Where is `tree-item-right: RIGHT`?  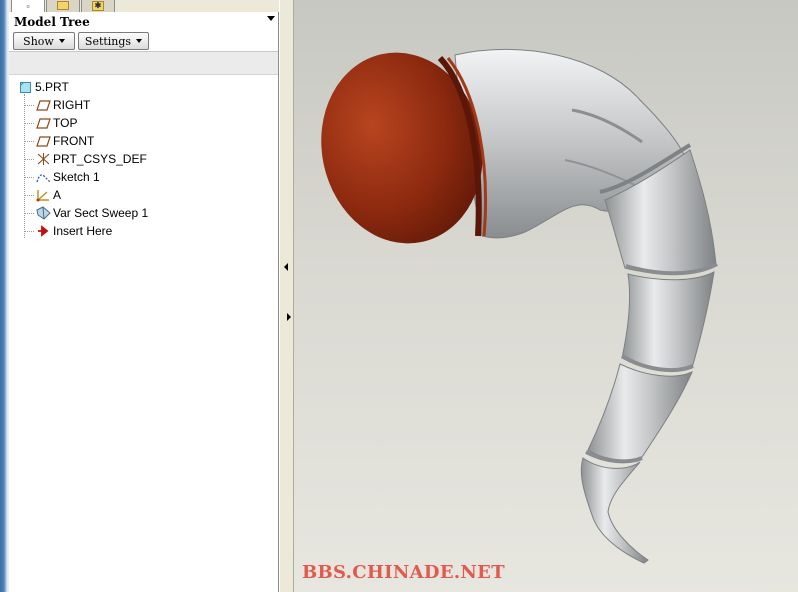 tree-item-right: RIGHT is located at coordinates (143, 105).